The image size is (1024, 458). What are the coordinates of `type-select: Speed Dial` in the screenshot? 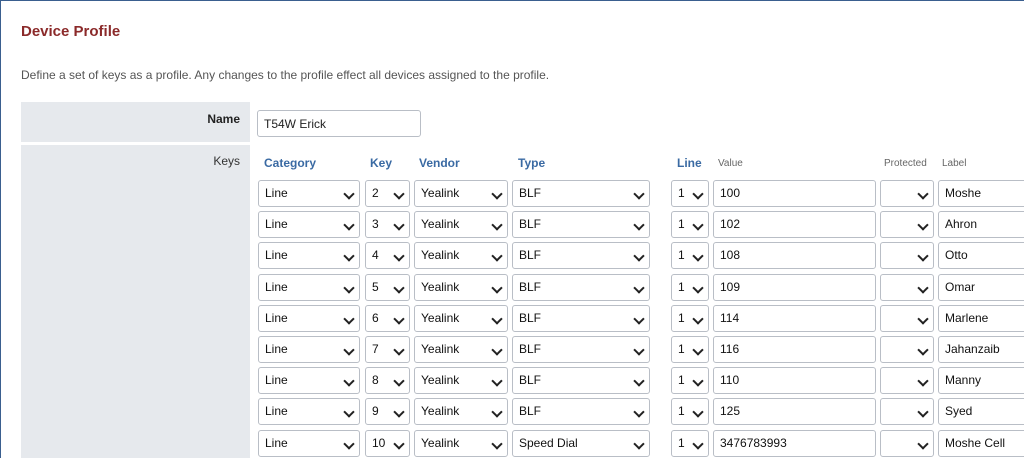 It's located at (581, 443).